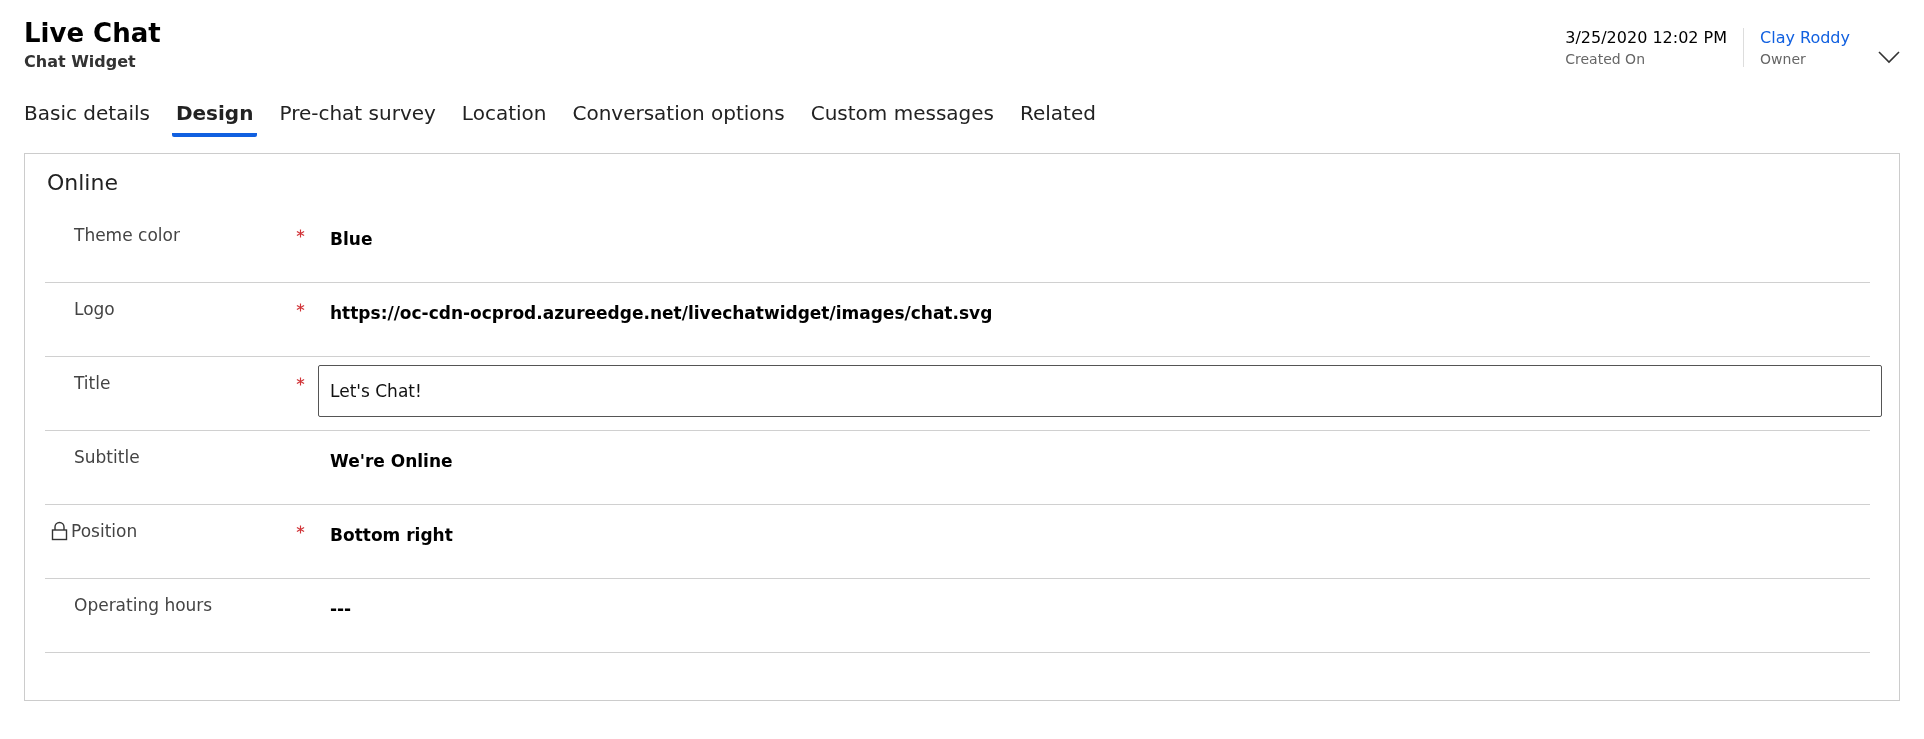 The width and height of the screenshot is (1924, 739). I want to click on field-label: Title, so click(92, 383).